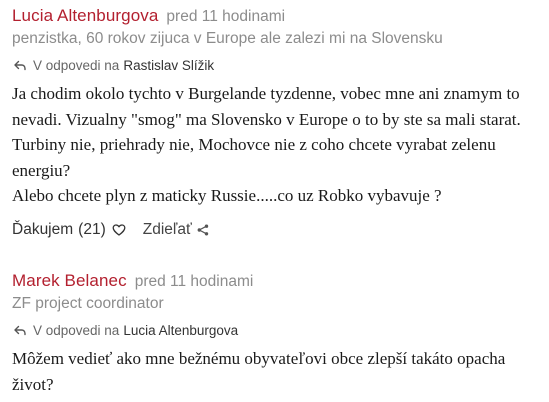  What do you see at coordinates (69, 281) in the screenshot?
I see `comment-author: Marek Belanec` at bounding box center [69, 281].